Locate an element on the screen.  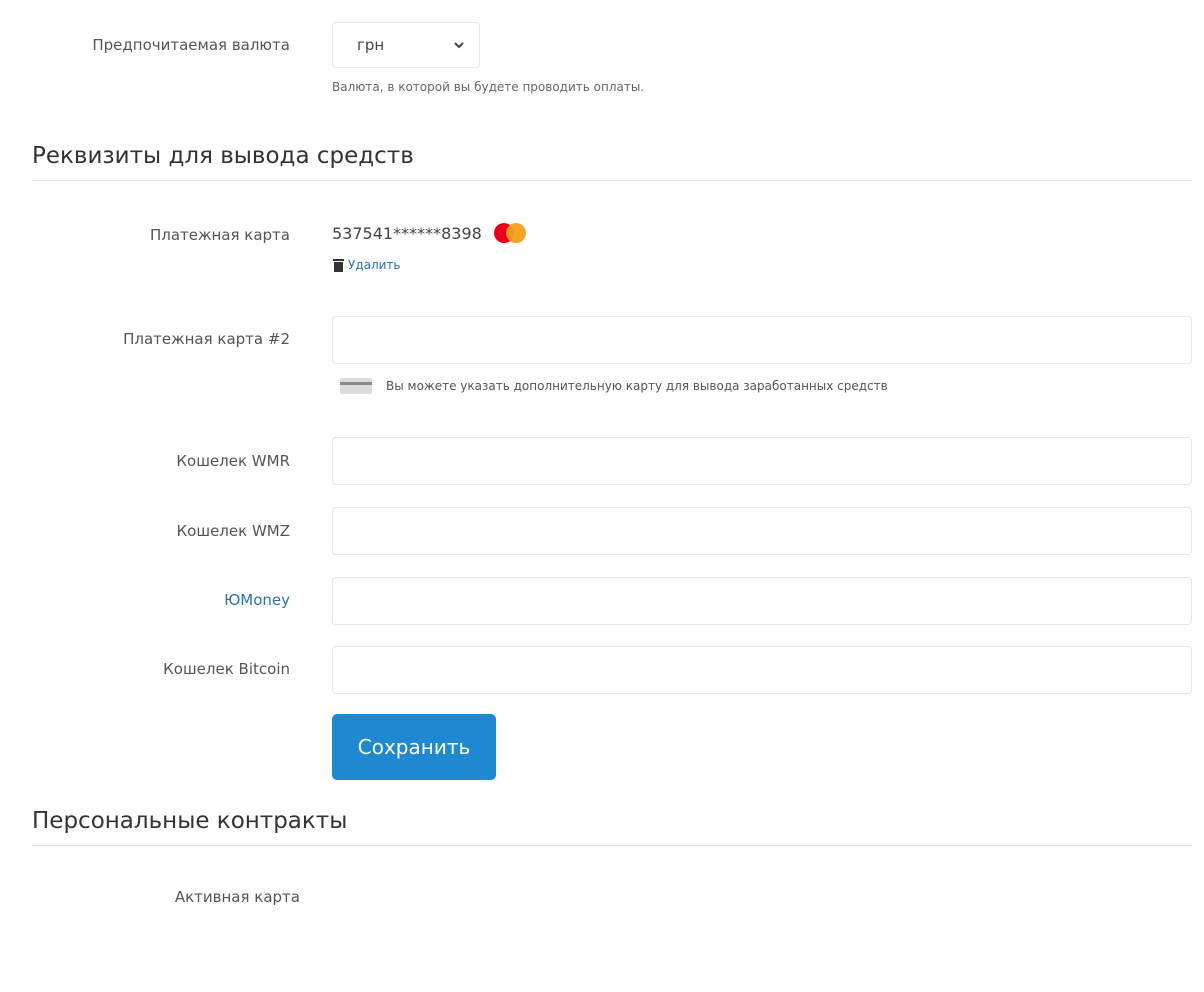
delete-card-link: Удалить is located at coordinates (367, 265).